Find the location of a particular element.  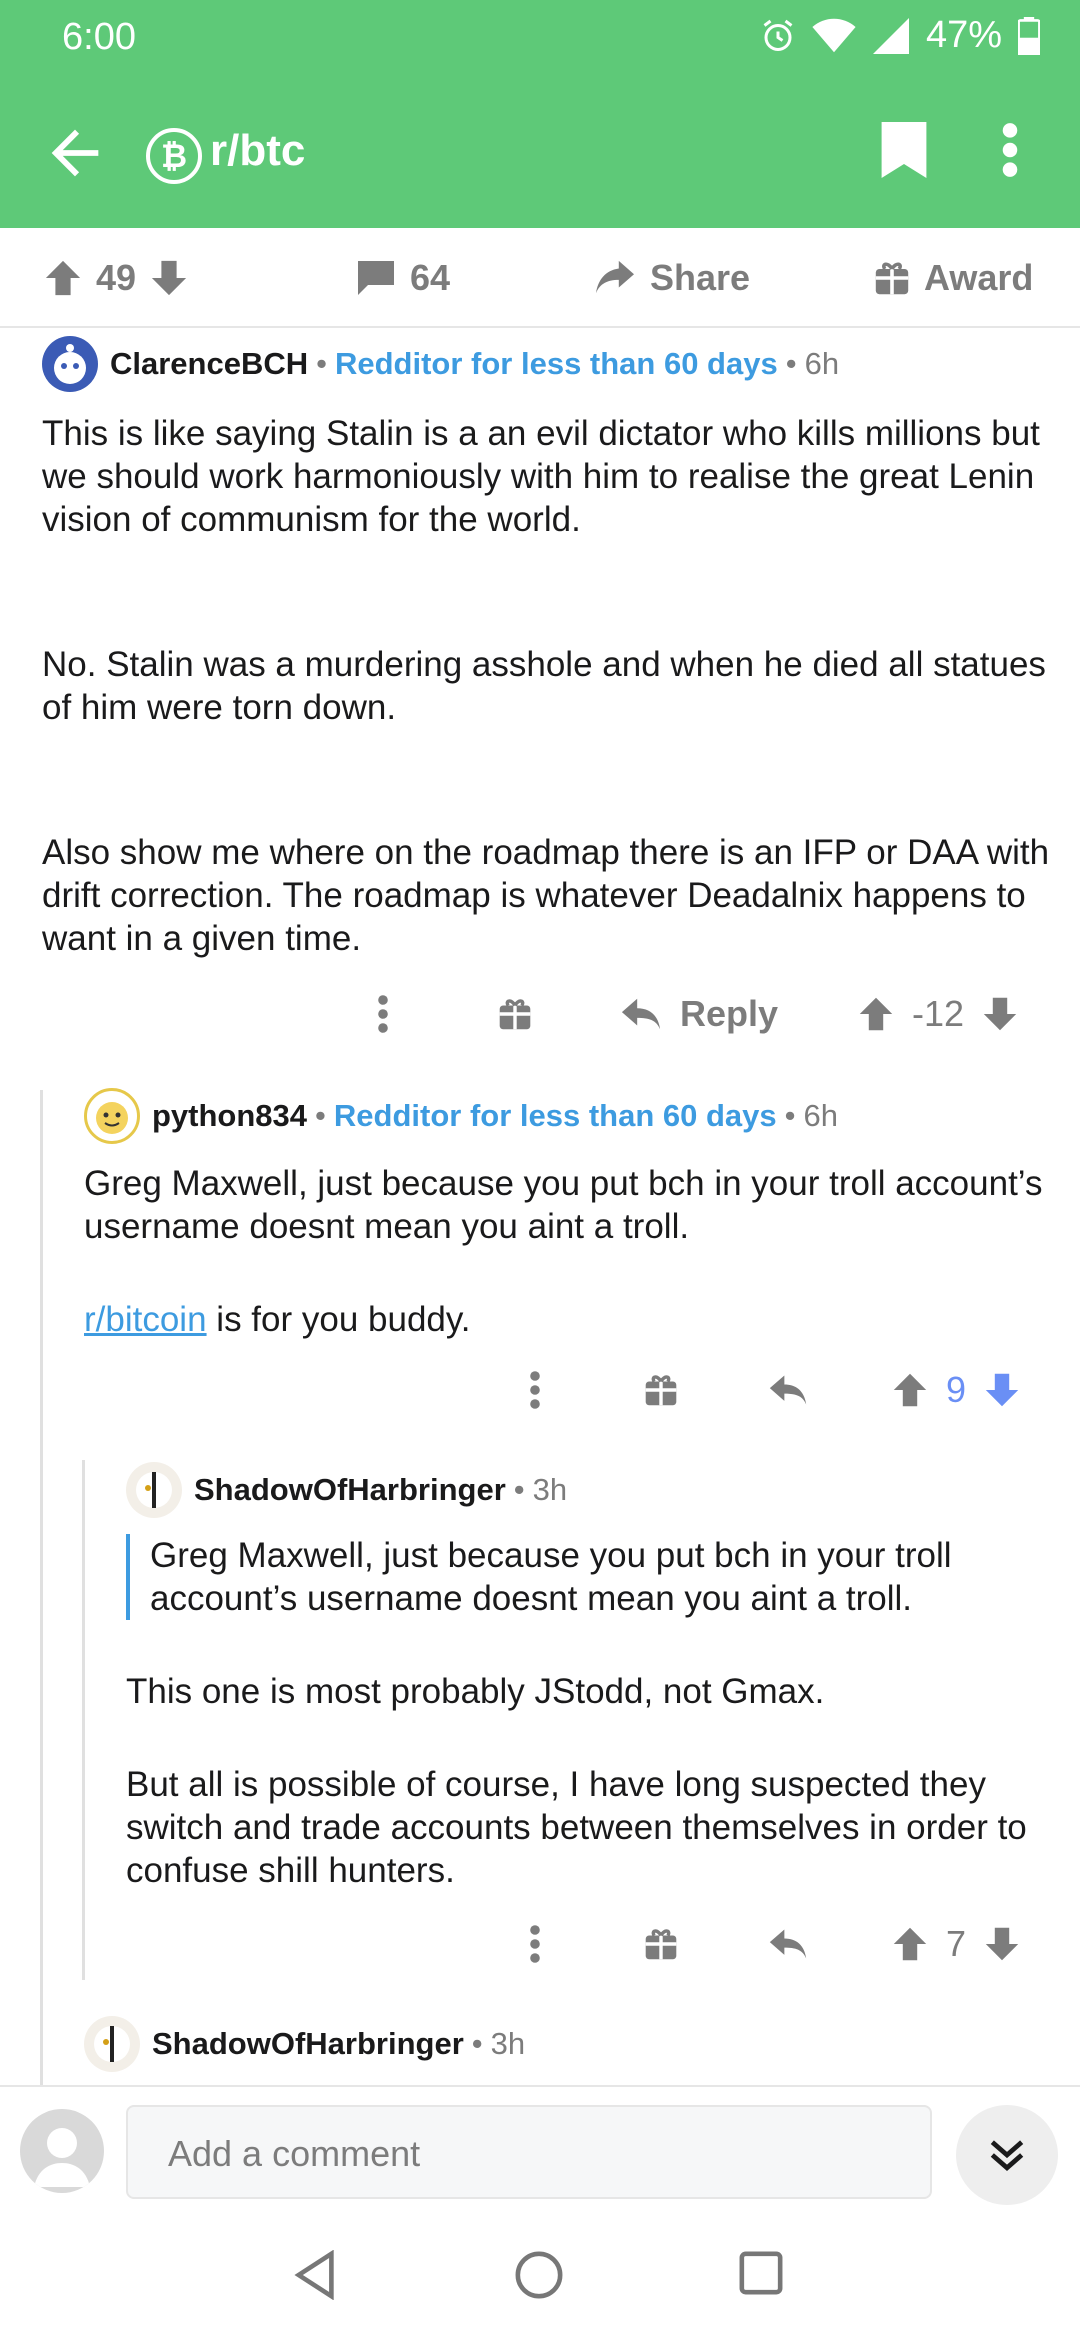

nav-home-icon is located at coordinates (539, 2275).